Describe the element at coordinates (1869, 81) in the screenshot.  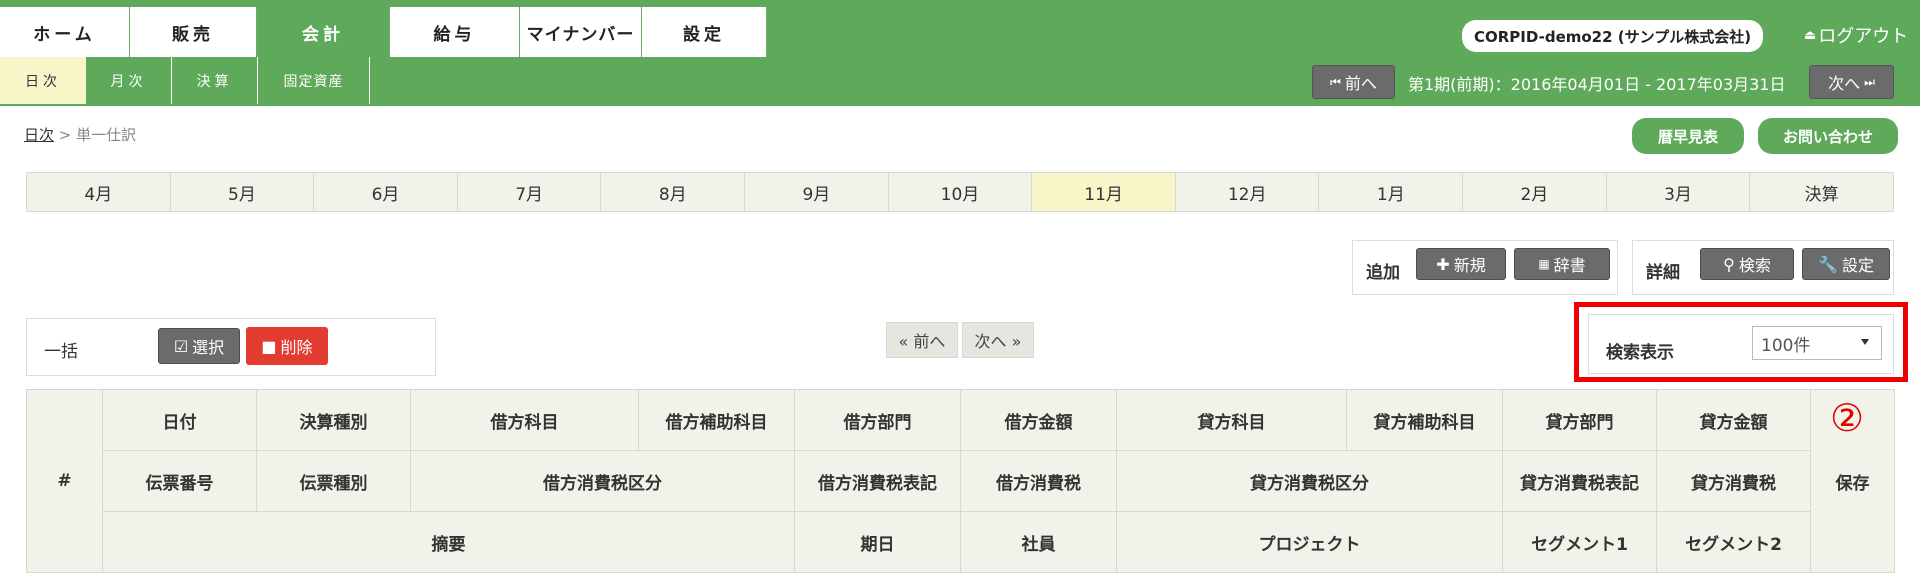
I see `skip-forward-icon: ⏭` at that location.